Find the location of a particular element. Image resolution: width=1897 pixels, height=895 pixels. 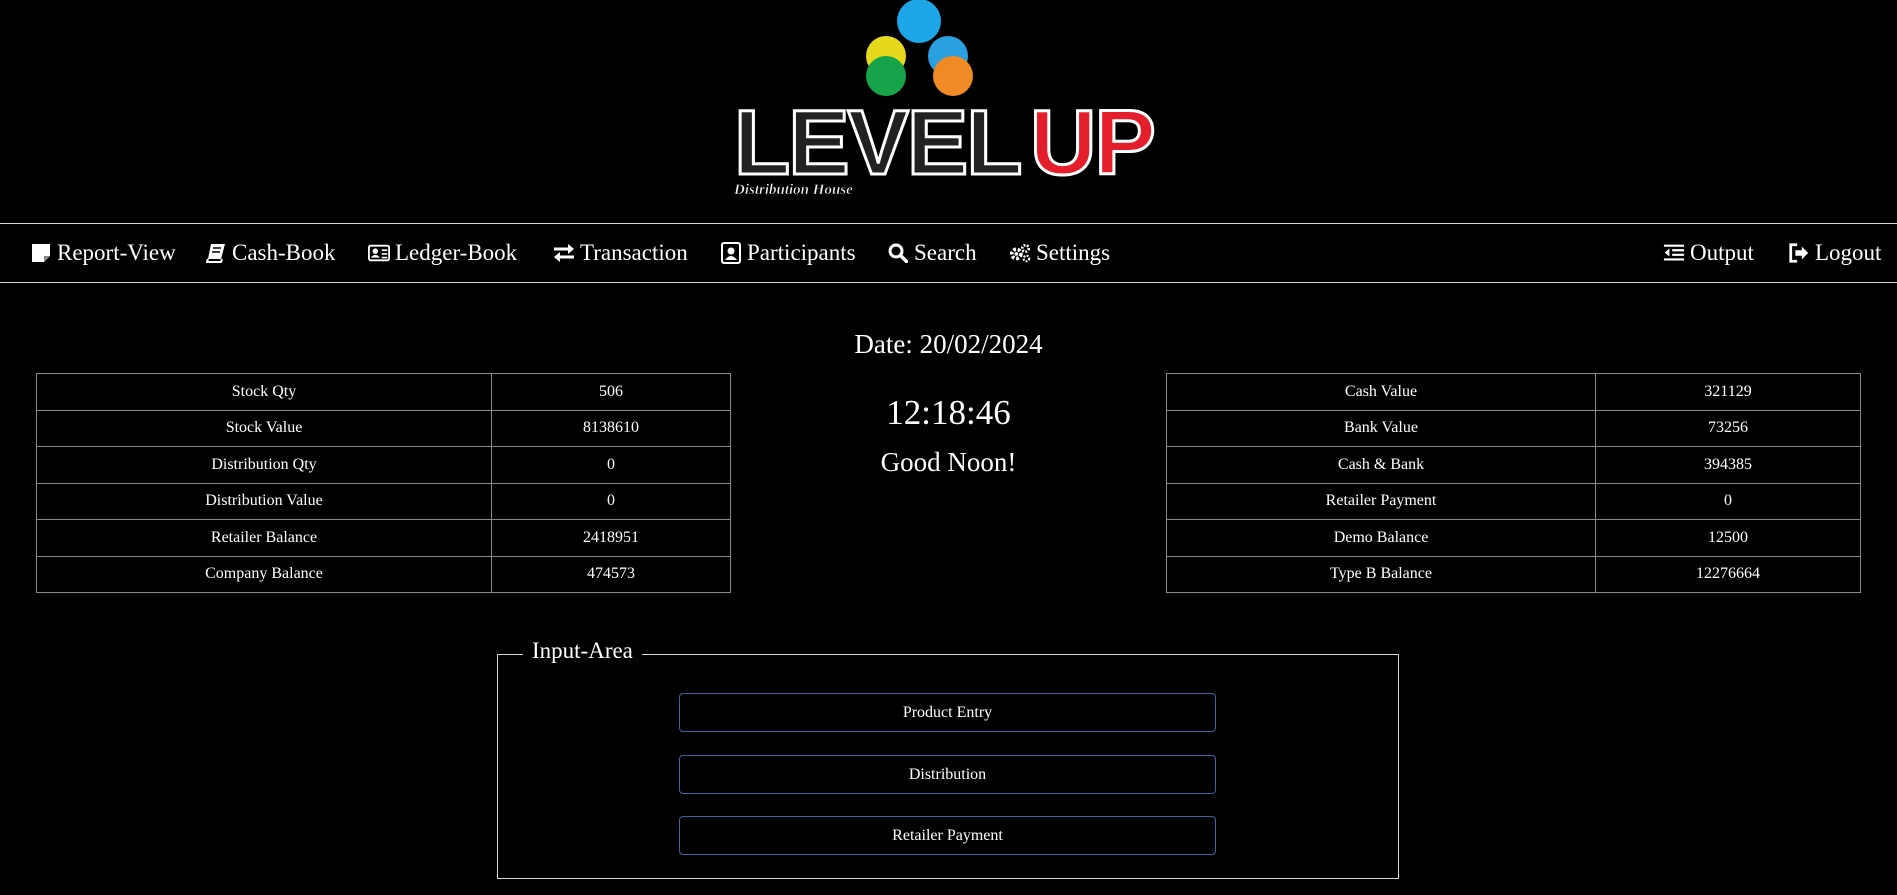

sign-out-icon is located at coordinates (1799, 253).